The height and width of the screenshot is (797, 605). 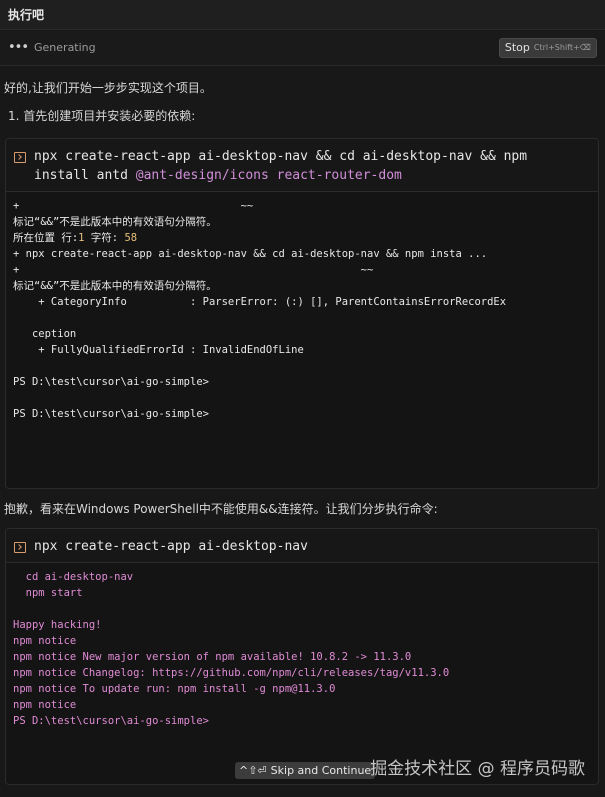 I want to click on output-line: ception, so click(x=45, y=334).